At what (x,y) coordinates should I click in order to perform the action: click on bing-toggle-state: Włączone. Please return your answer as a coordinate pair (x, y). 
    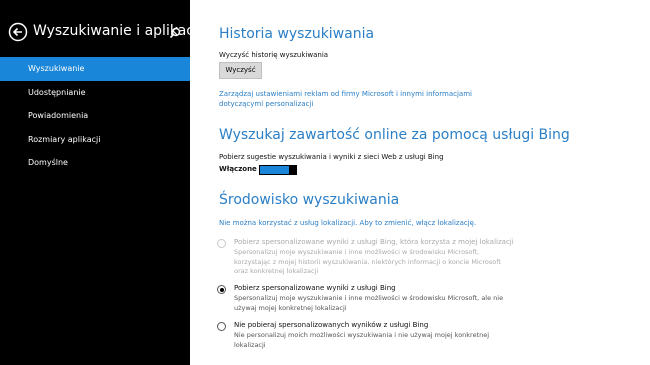
    Looking at the image, I should click on (238, 169).